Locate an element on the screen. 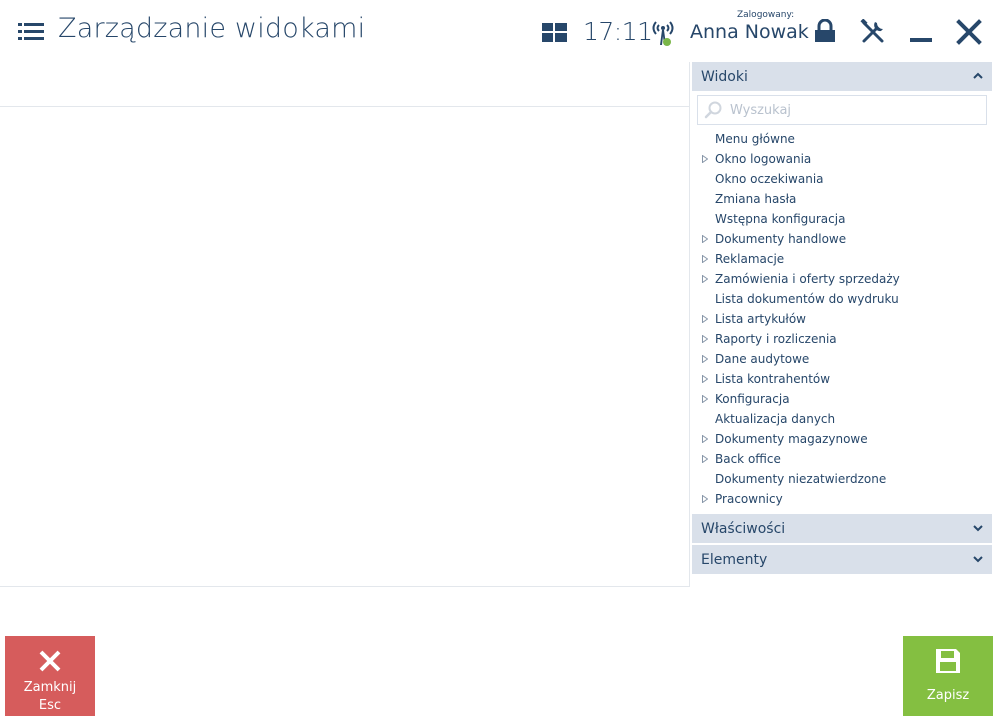  tree-item: Lista dokumentów do wydruku is located at coordinates (842, 299).